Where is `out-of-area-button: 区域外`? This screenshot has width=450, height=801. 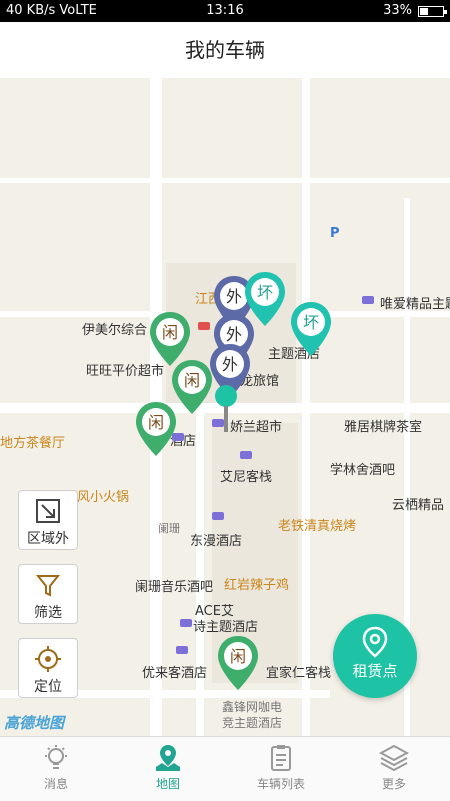 out-of-area-button: 区域外 is located at coordinates (48, 520).